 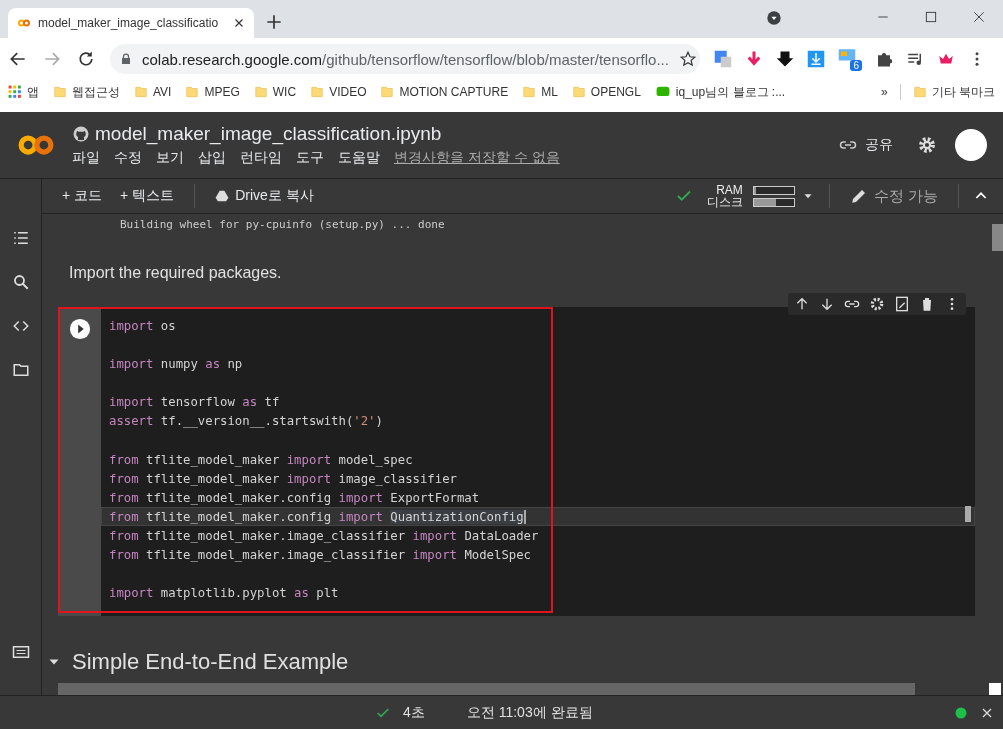 What do you see at coordinates (20, 238) in the screenshot?
I see `toc-icon` at bounding box center [20, 238].